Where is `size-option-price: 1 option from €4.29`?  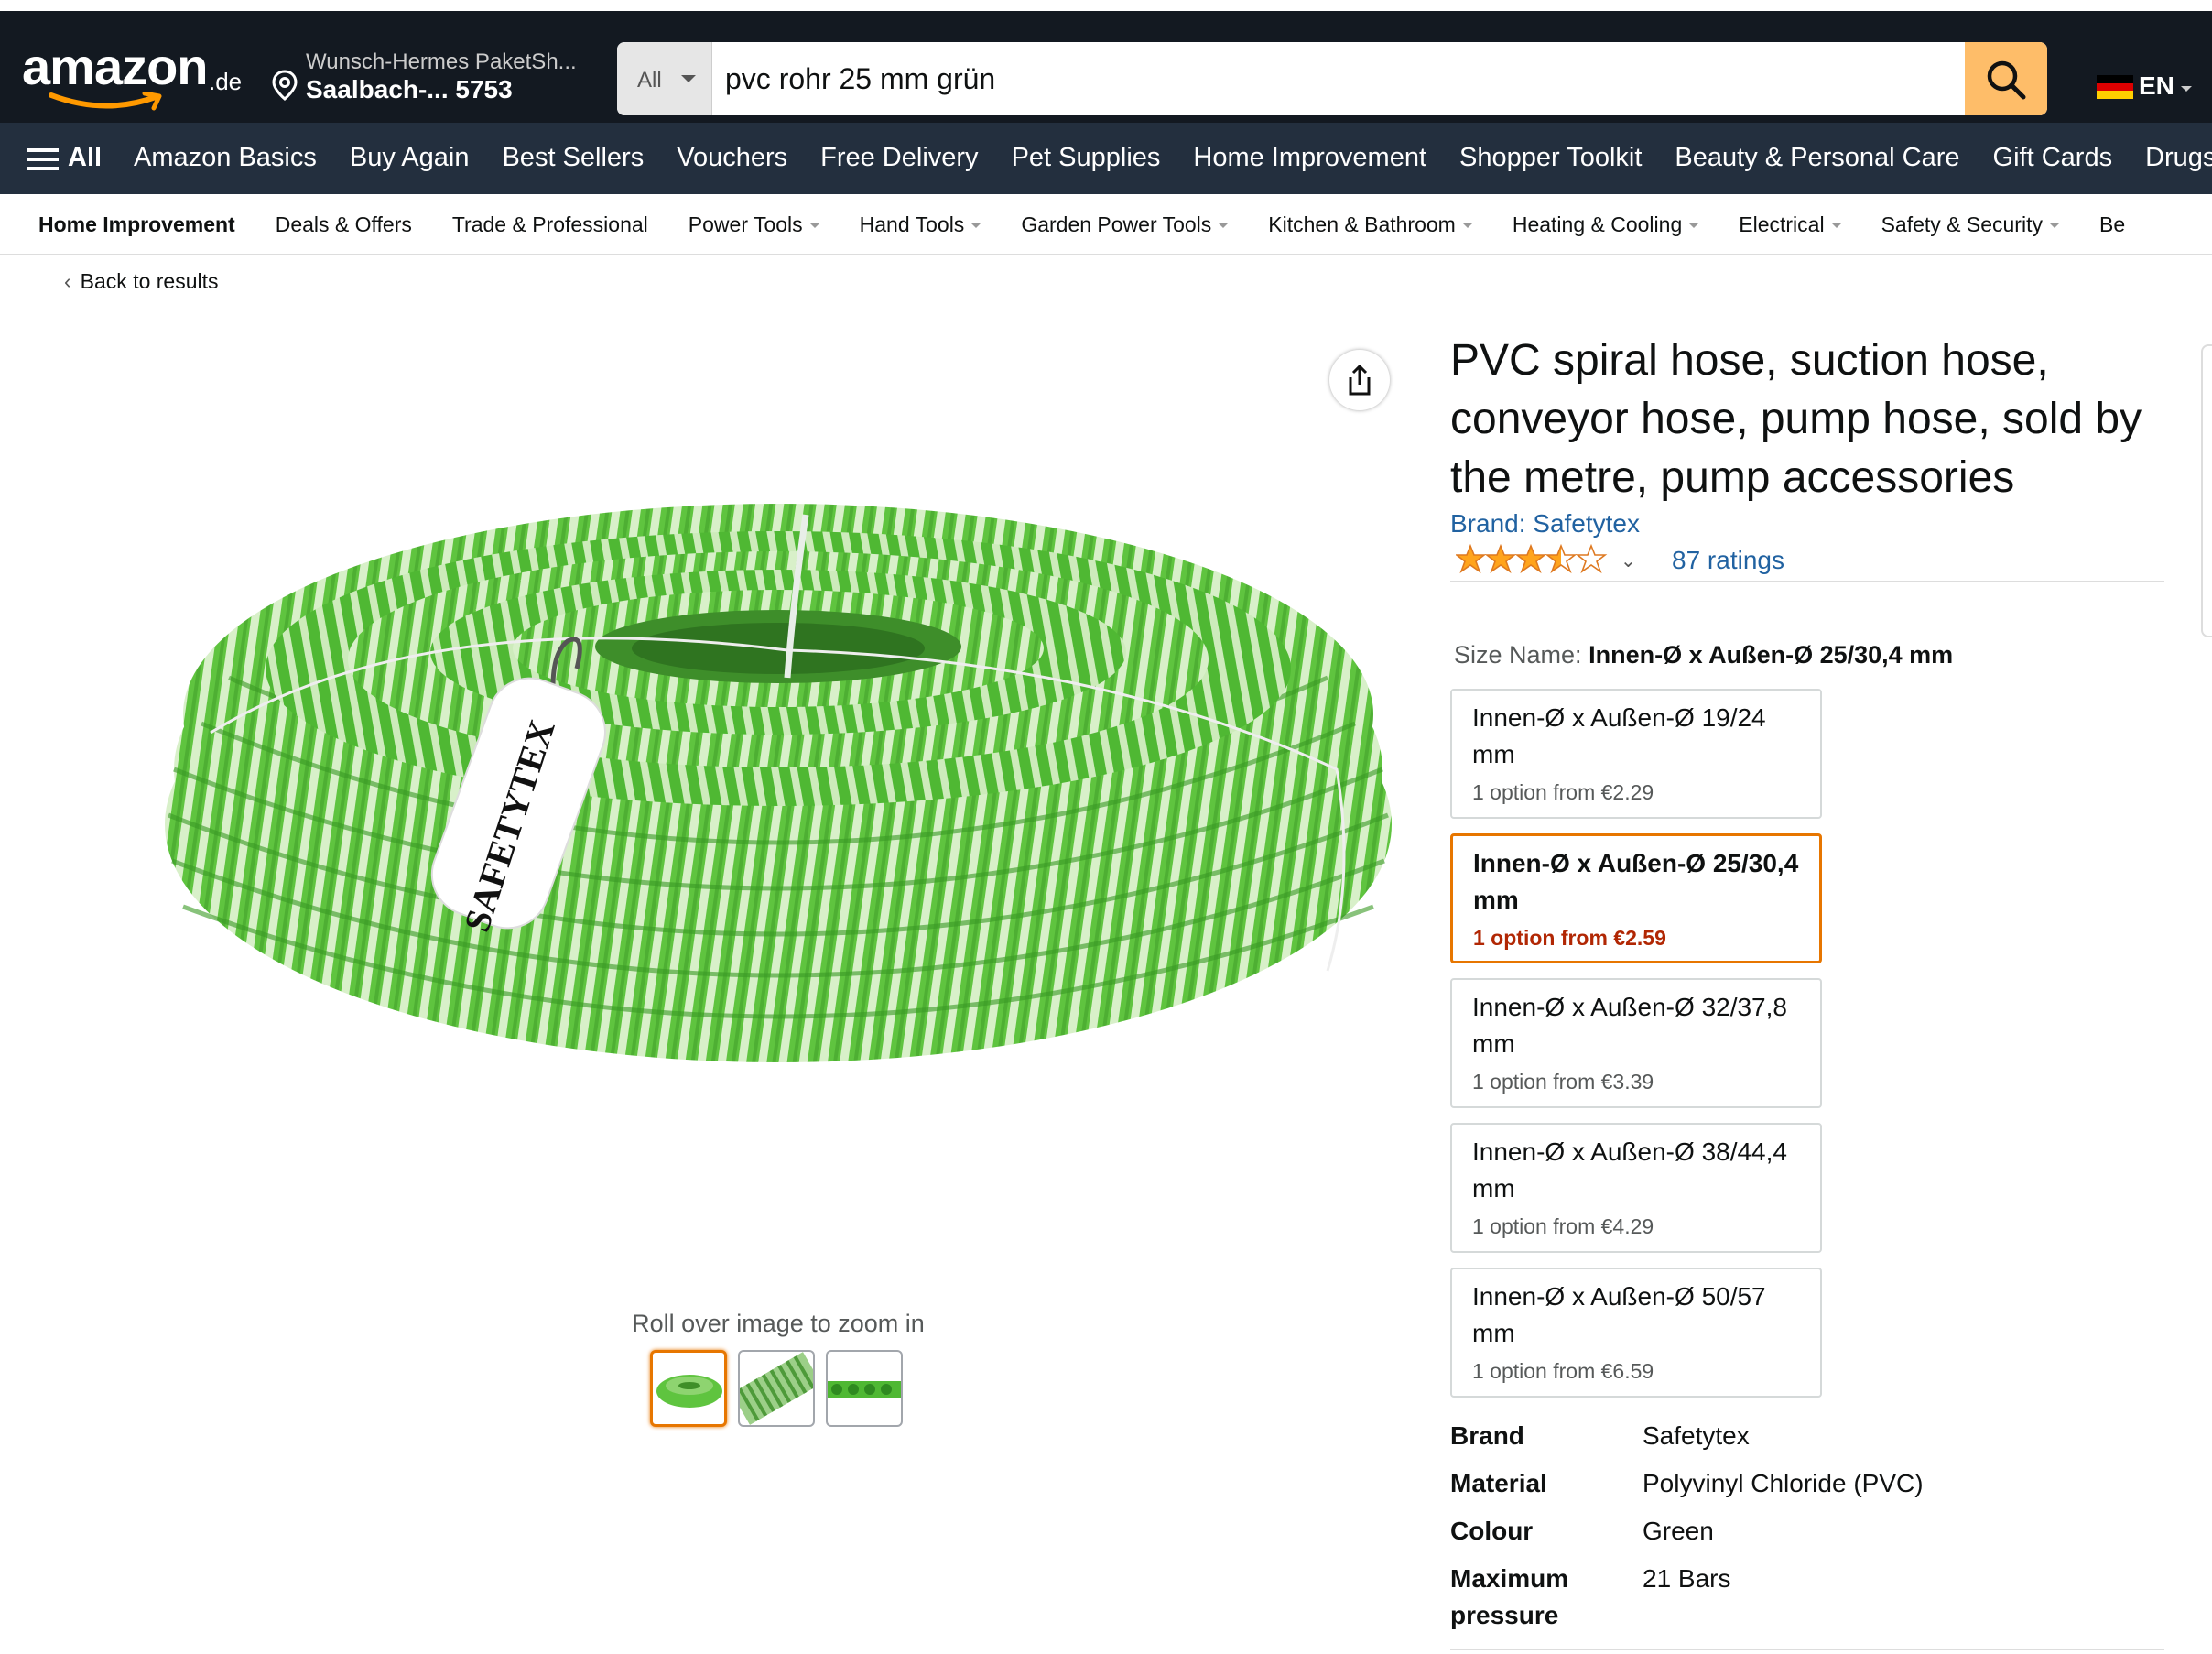 size-option-price: 1 option from €4.29 is located at coordinates (1563, 1226).